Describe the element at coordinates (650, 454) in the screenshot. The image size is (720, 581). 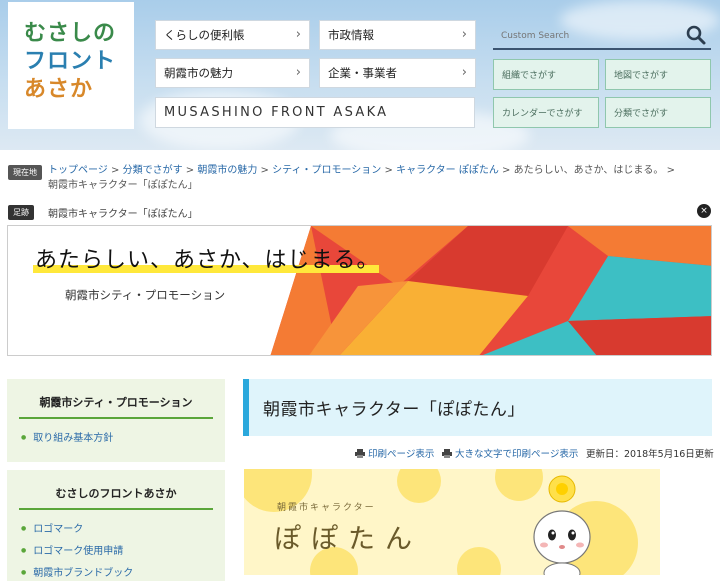
I see `updated-date: 更新日：2018年5月16日更新` at that location.